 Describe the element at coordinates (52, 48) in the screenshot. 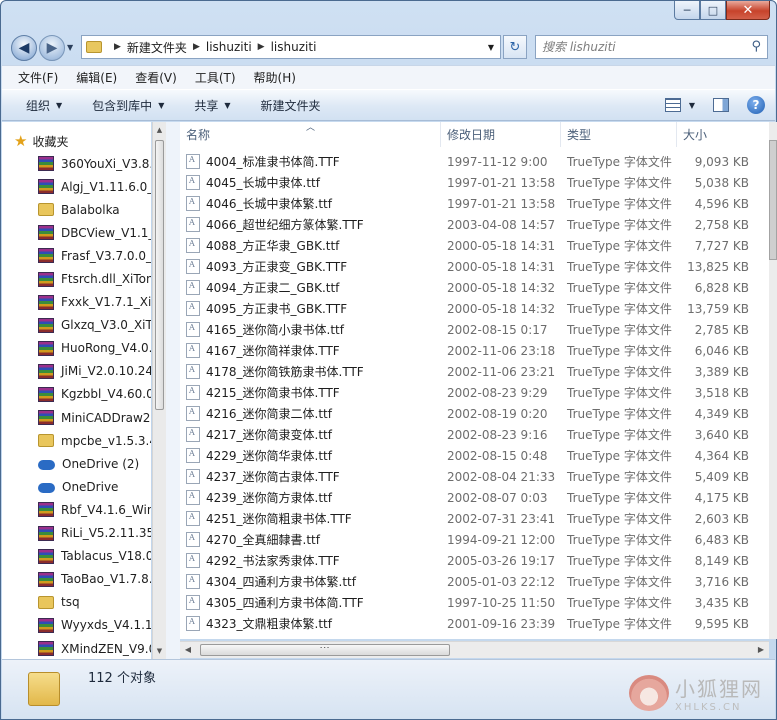

I see `forward-button: ▶` at that location.